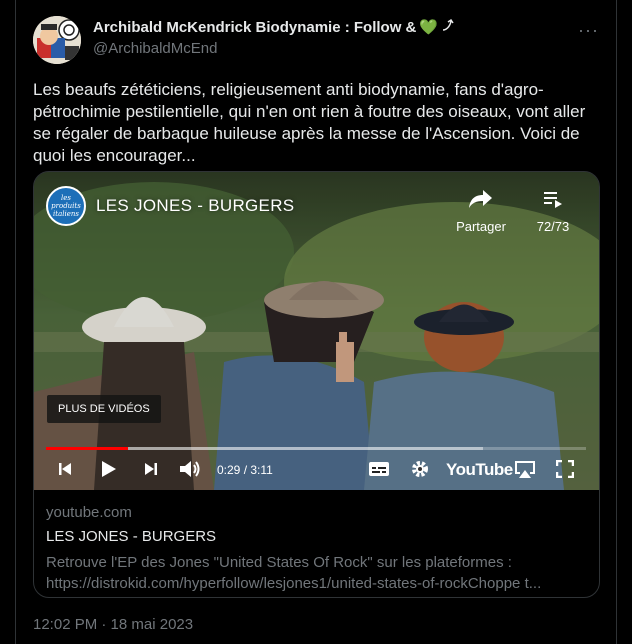  Describe the element at coordinates (481, 211) in the screenshot. I see `share-button: Partager` at that location.